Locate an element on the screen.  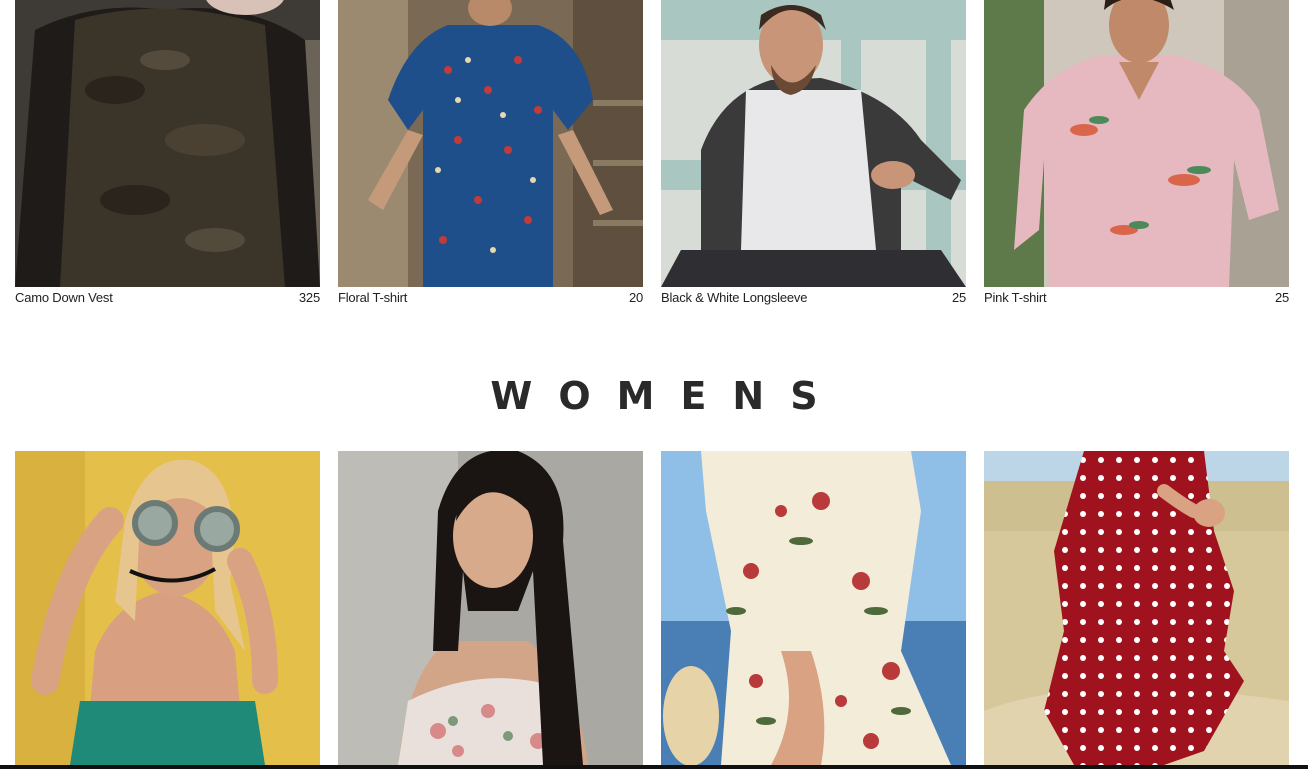
product-price: 325 is located at coordinates (309, 297).